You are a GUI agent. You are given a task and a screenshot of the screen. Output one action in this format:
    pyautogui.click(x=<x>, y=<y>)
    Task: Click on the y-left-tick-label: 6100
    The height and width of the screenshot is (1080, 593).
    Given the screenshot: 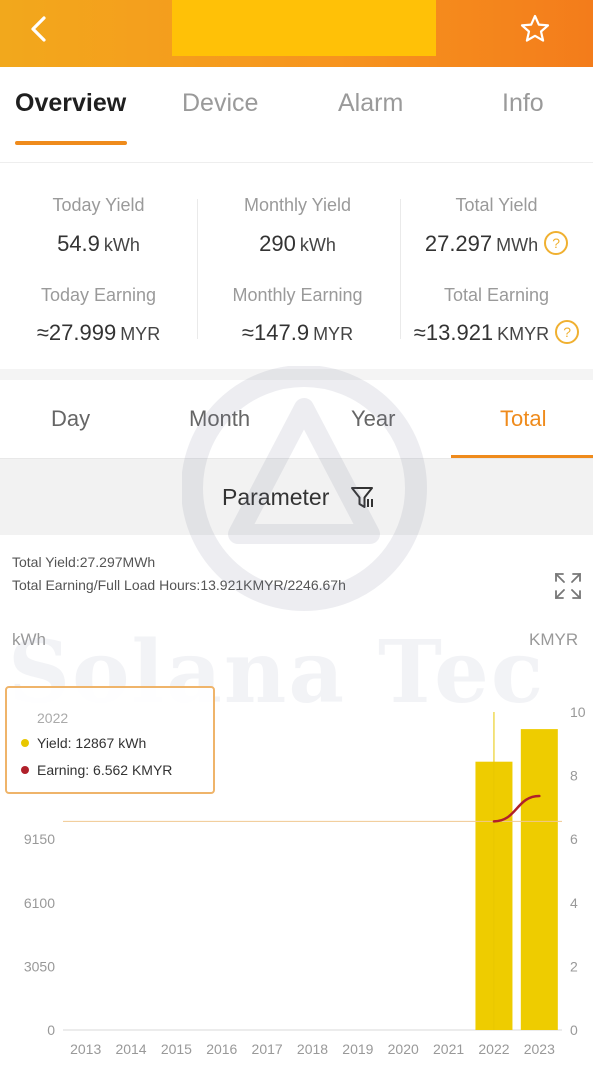 What is the action you would take?
    pyautogui.click(x=39, y=903)
    